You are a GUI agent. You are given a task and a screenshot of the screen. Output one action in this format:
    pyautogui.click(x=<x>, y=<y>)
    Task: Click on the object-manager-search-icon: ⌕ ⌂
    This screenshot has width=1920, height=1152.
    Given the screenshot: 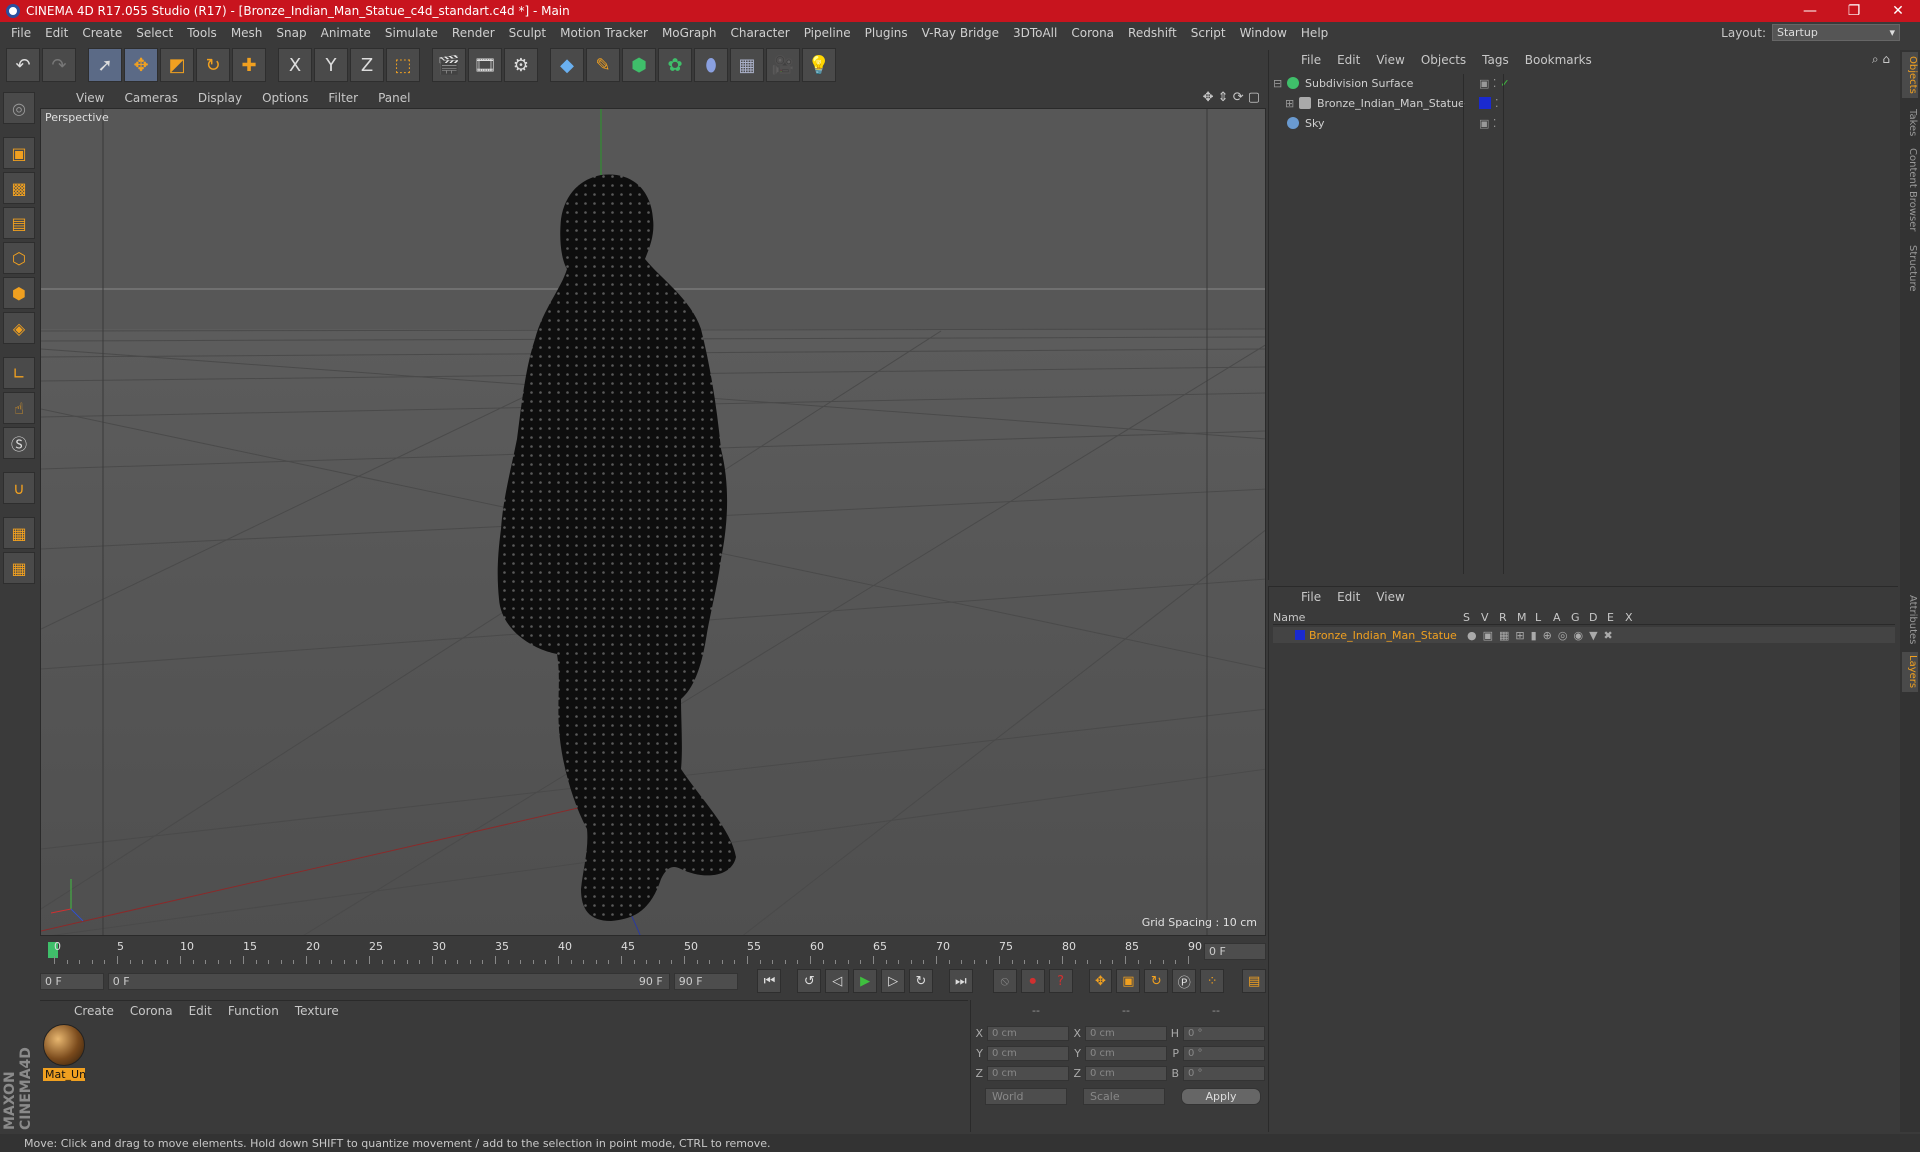 What is the action you would take?
    pyautogui.click(x=1881, y=59)
    